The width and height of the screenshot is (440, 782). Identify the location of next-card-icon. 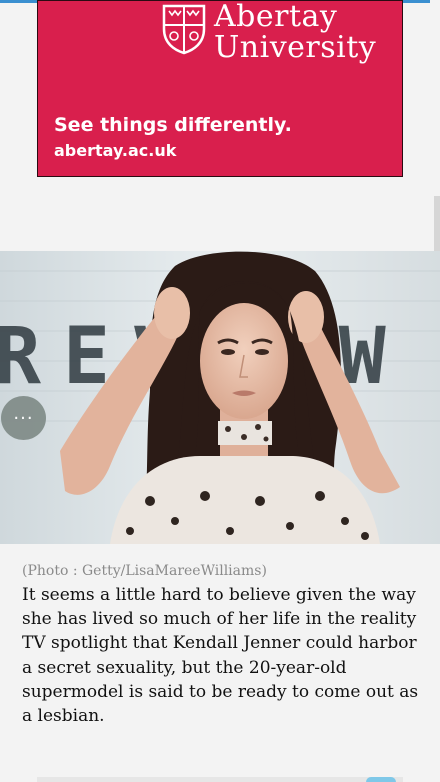
(381, 779).